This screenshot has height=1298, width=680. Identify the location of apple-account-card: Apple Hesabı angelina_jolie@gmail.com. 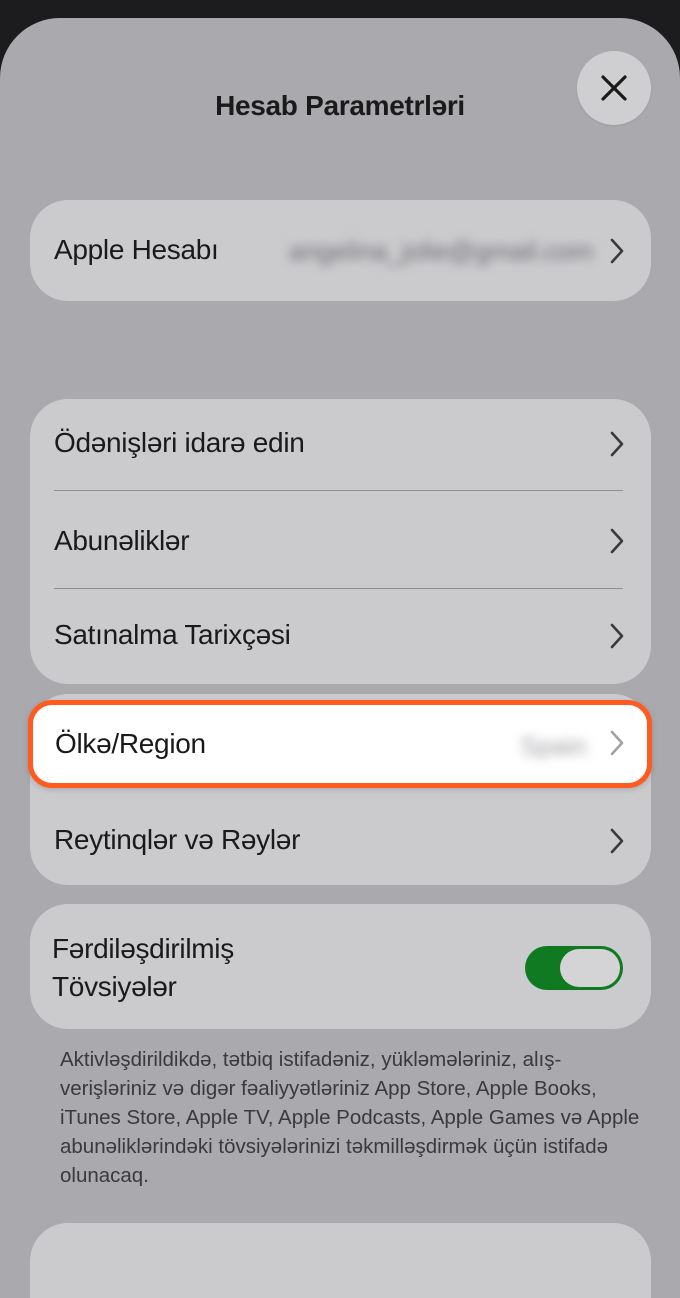
(340, 250).